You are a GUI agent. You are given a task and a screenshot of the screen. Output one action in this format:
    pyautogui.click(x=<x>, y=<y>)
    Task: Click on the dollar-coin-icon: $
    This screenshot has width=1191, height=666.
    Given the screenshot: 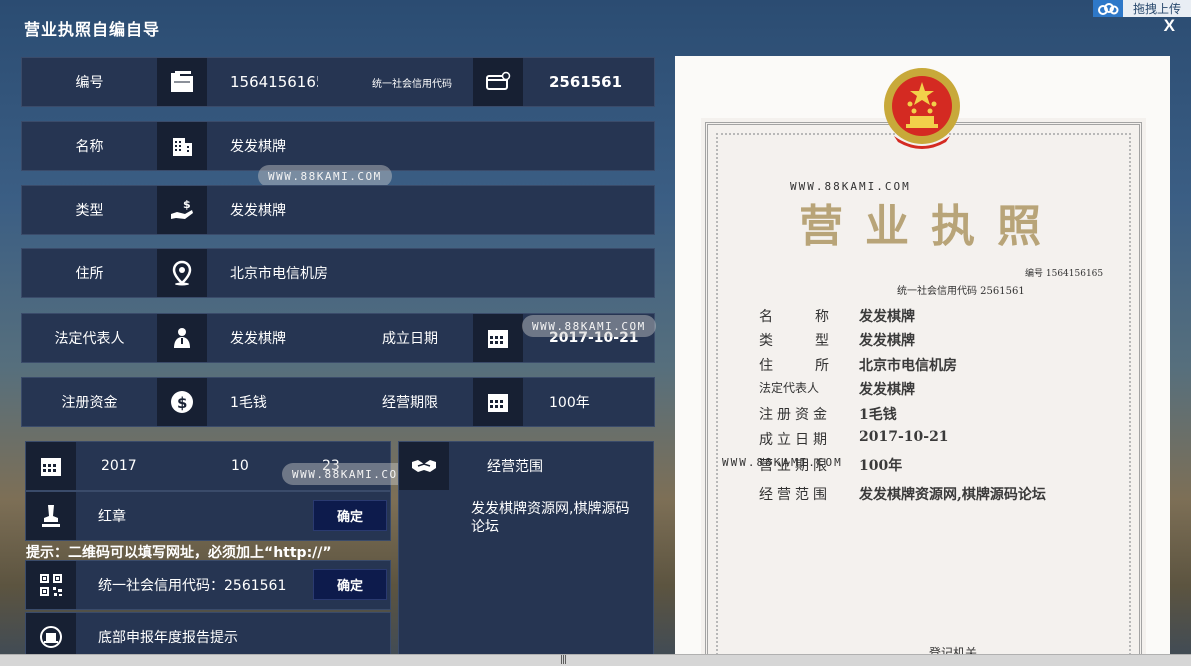 What is the action you would take?
    pyautogui.click(x=182, y=402)
    